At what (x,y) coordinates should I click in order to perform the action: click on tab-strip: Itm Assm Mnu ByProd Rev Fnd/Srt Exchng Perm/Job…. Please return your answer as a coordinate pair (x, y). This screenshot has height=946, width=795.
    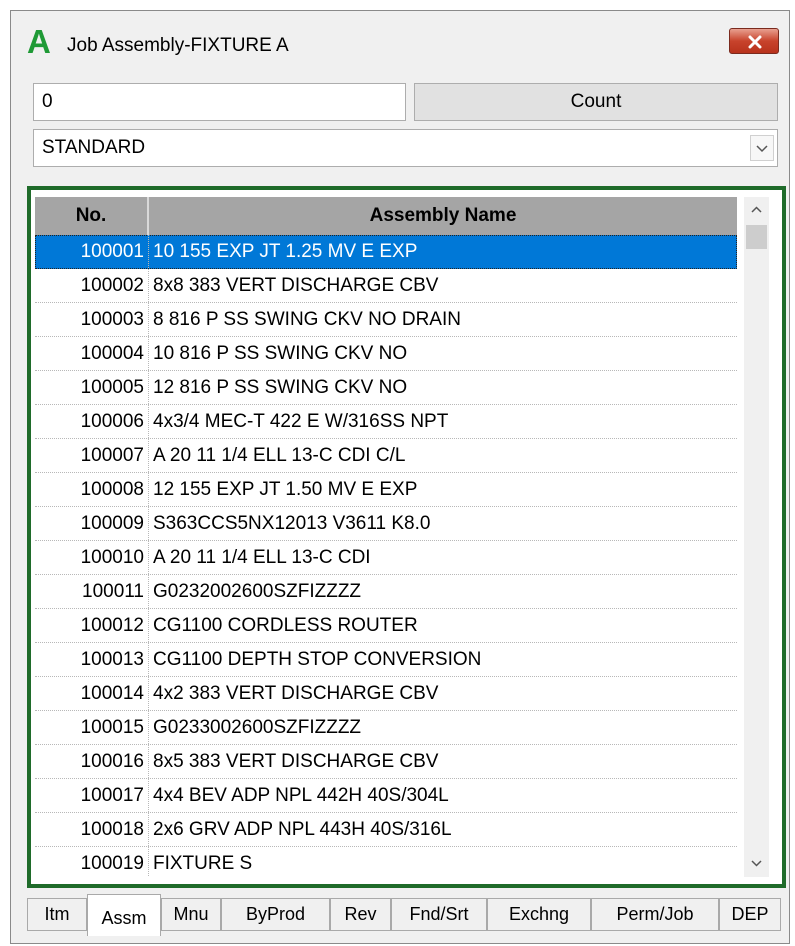
    Looking at the image, I should click on (408, 916).